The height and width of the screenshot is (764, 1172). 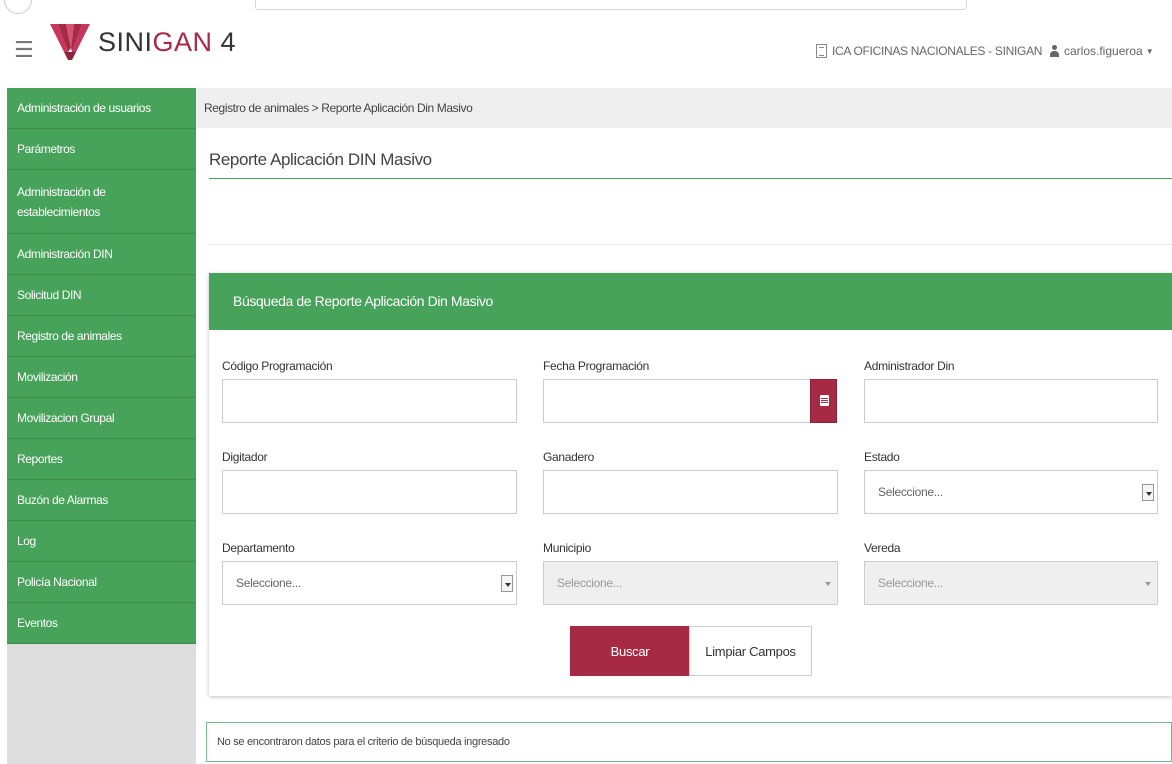 I want to click on sidebar-item-log: Log, so click(x=101, y=541).